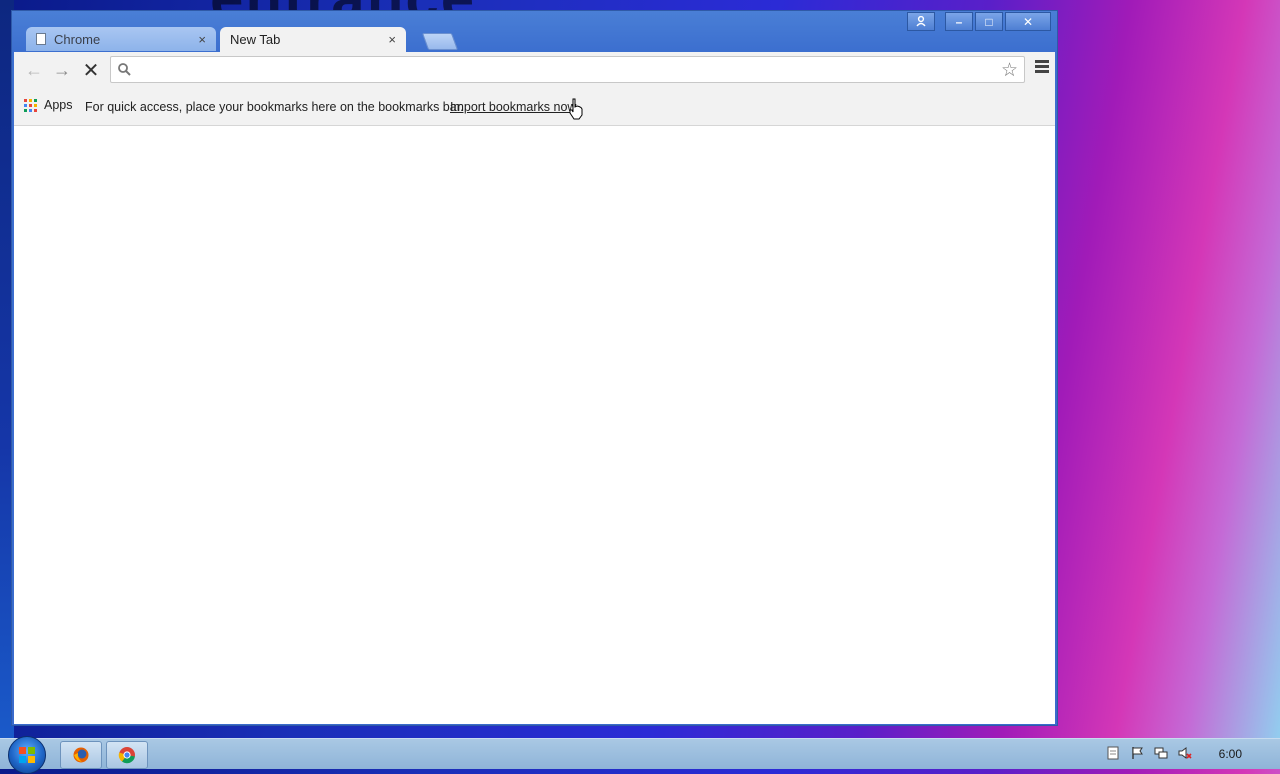 The image size is (1280, 774). I want to click on toolbar: ← → ✕ ☆, so click(534, 70).